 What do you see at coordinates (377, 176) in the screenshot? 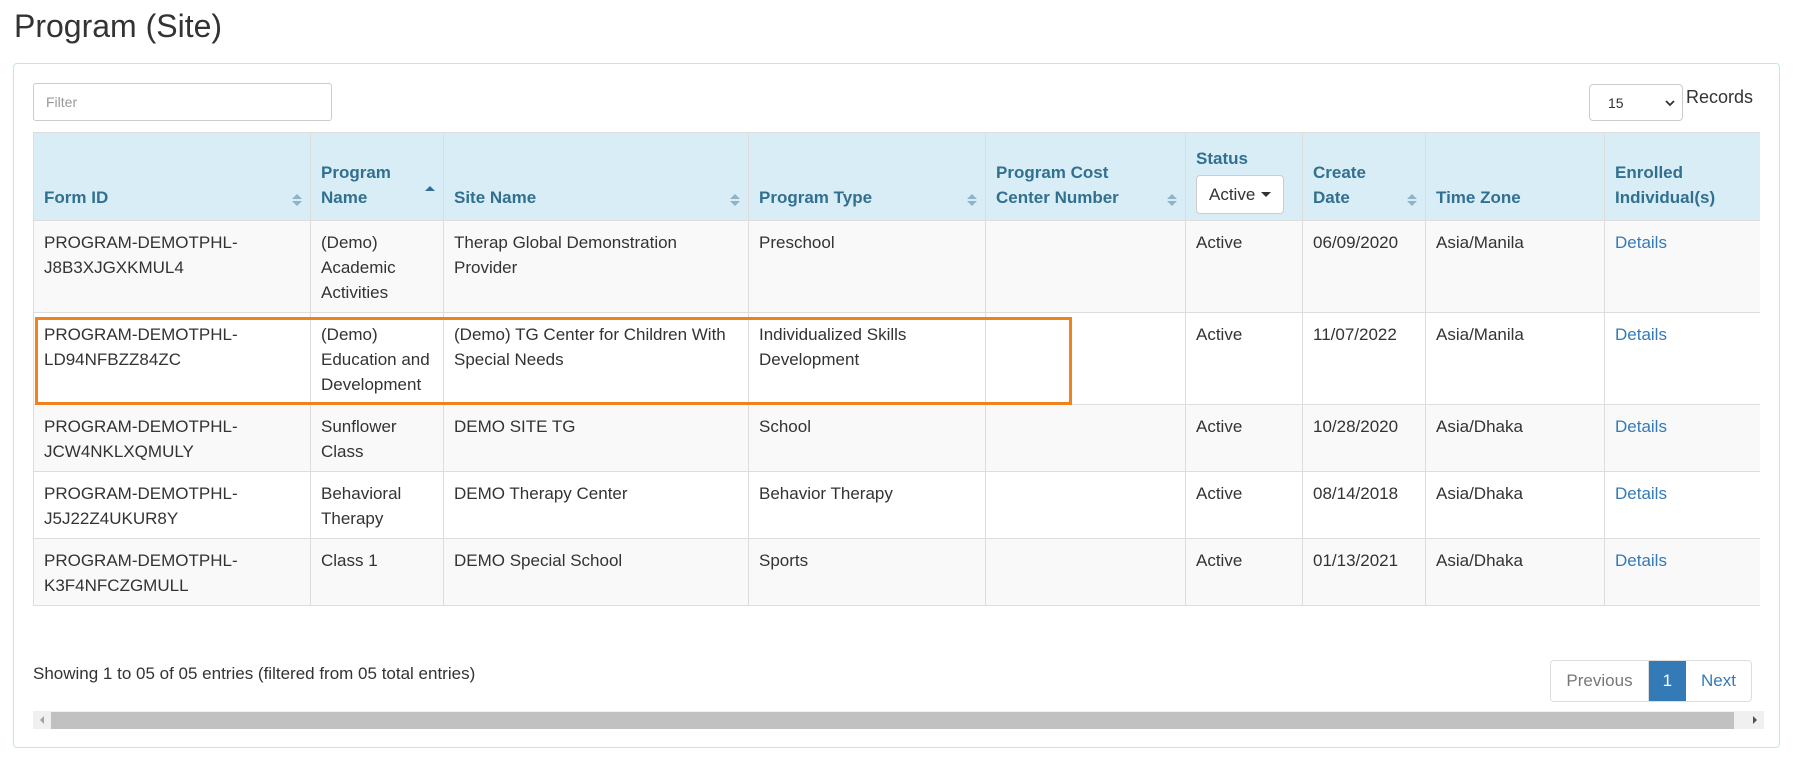
I see `column-header-program-name: Program Name` at bounding box center [377, 176].